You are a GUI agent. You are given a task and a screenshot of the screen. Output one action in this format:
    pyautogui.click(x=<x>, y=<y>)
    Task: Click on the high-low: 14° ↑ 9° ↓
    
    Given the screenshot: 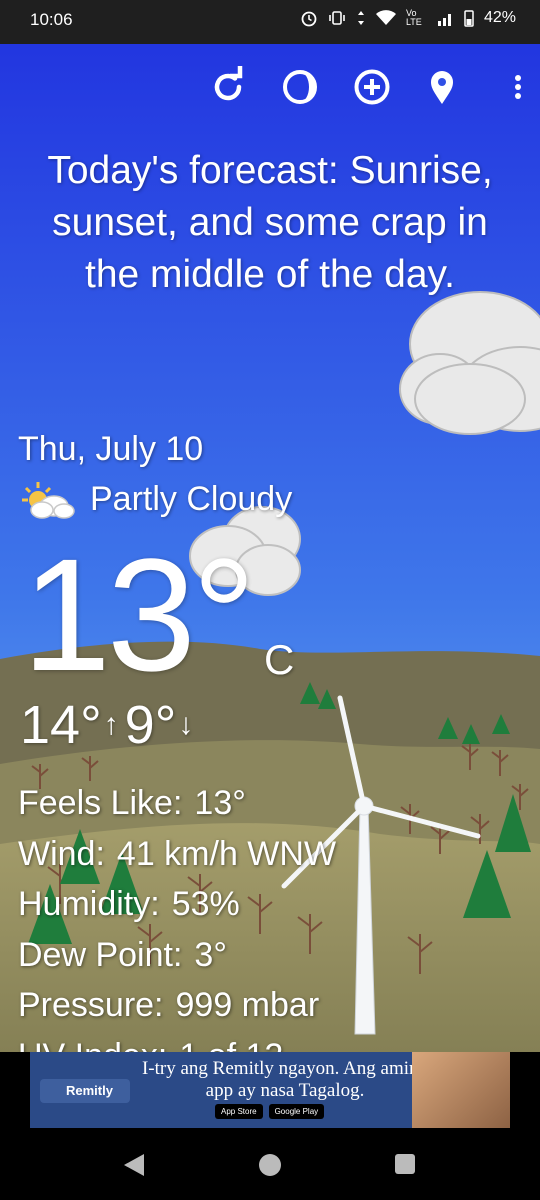 What is the action you would take?
    pyautogui.click(x=109, y=725)
    